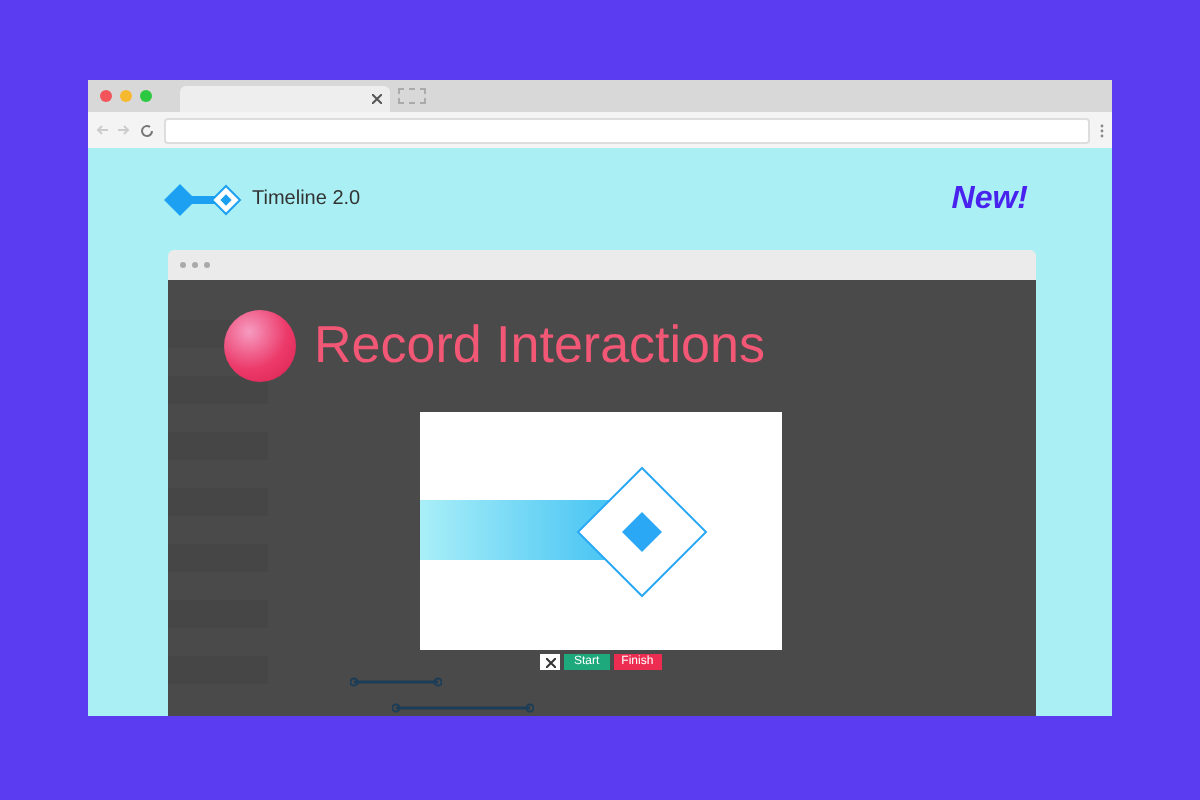 This screenshot has width=1200, height=800. What do you see at coordinates (412, 96) in the screenshot?
I see `new-tab-icon` at bounding box center [412, 96].